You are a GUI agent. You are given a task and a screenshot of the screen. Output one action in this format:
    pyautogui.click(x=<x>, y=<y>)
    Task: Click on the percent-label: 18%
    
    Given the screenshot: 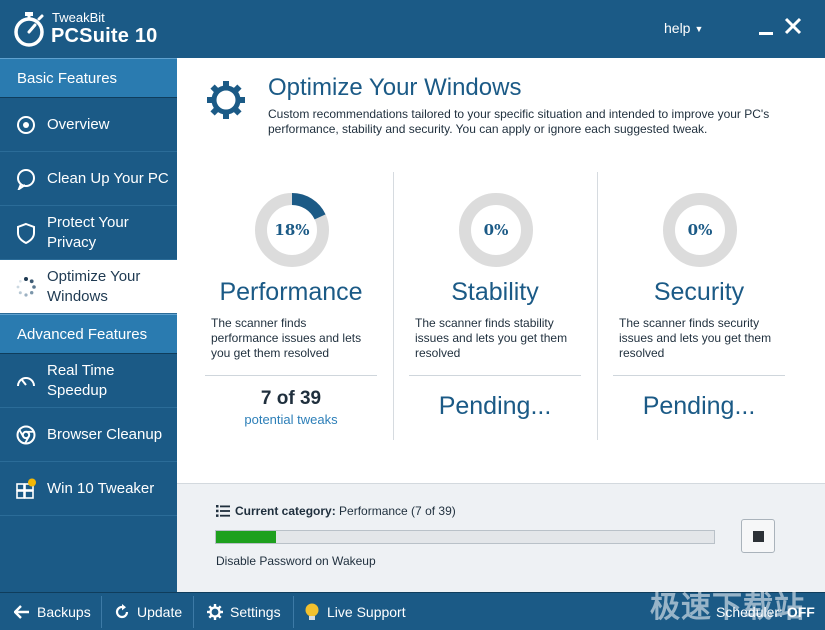 What is the action you would take?
    pyautogui.click(x=291, y=230)
    